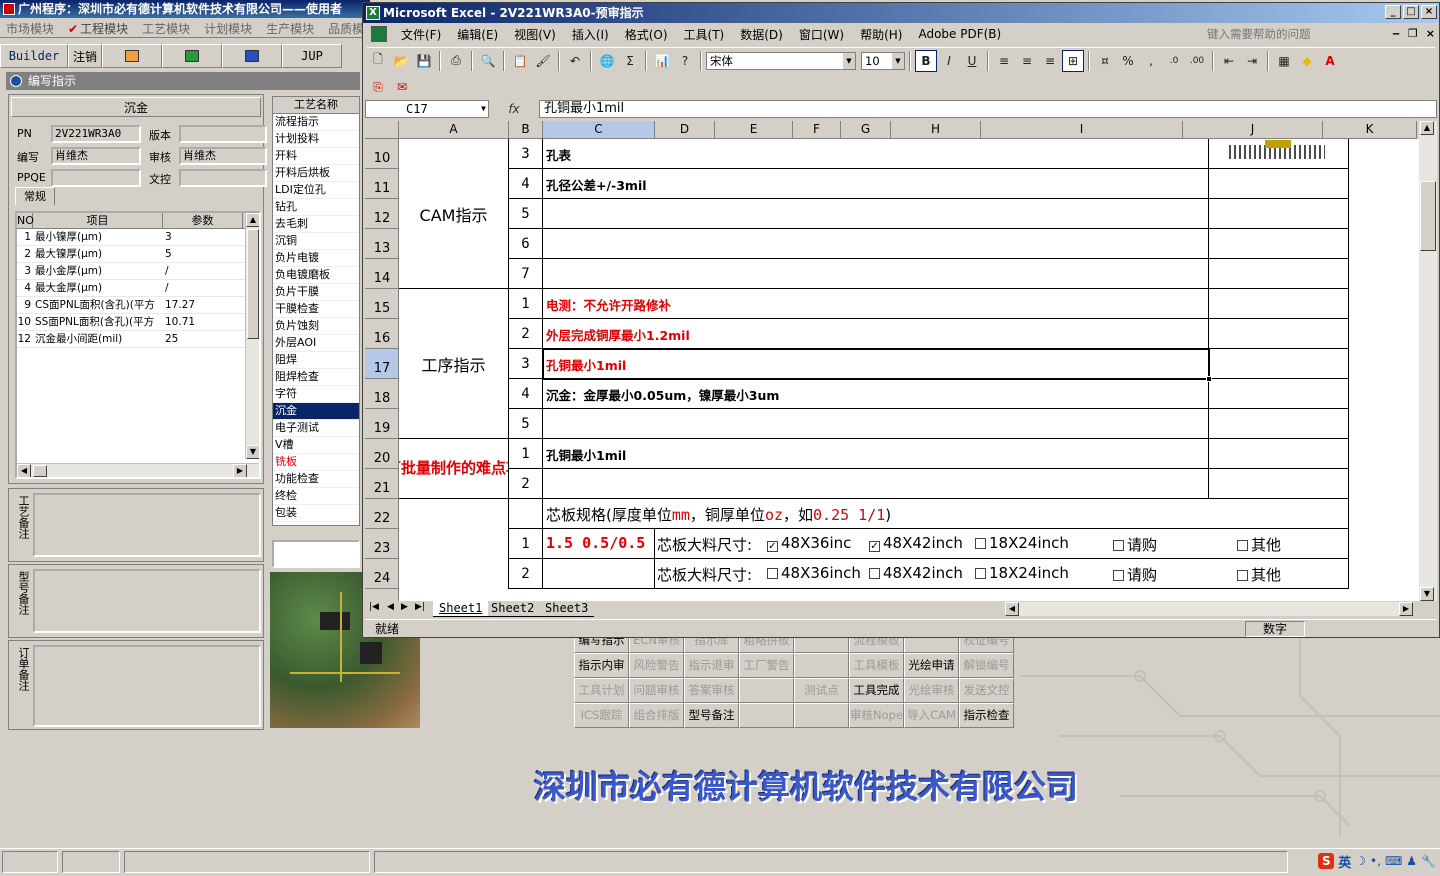 This screenshot has width=1440, height=876. Describe the element at coordinates (203, 220) in the screenshot. I see `col-param-header: 参数` at that location.